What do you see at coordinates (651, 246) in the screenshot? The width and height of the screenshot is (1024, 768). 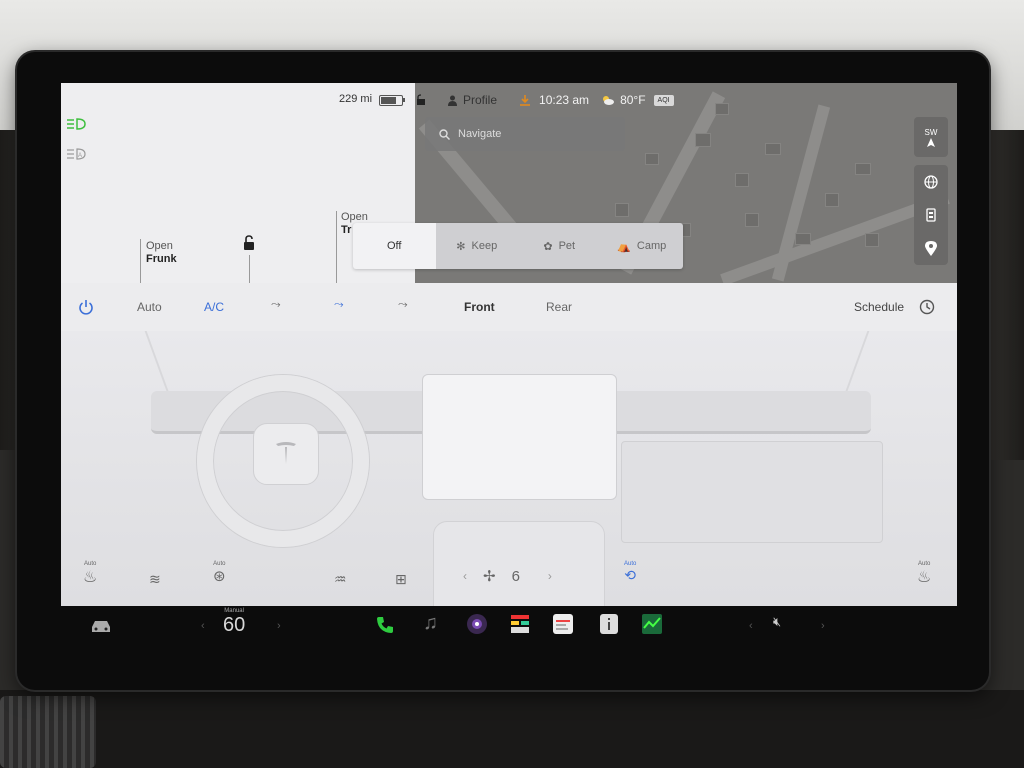 I see `mode-camp-label: Camp` at bounding box center [651, 246].